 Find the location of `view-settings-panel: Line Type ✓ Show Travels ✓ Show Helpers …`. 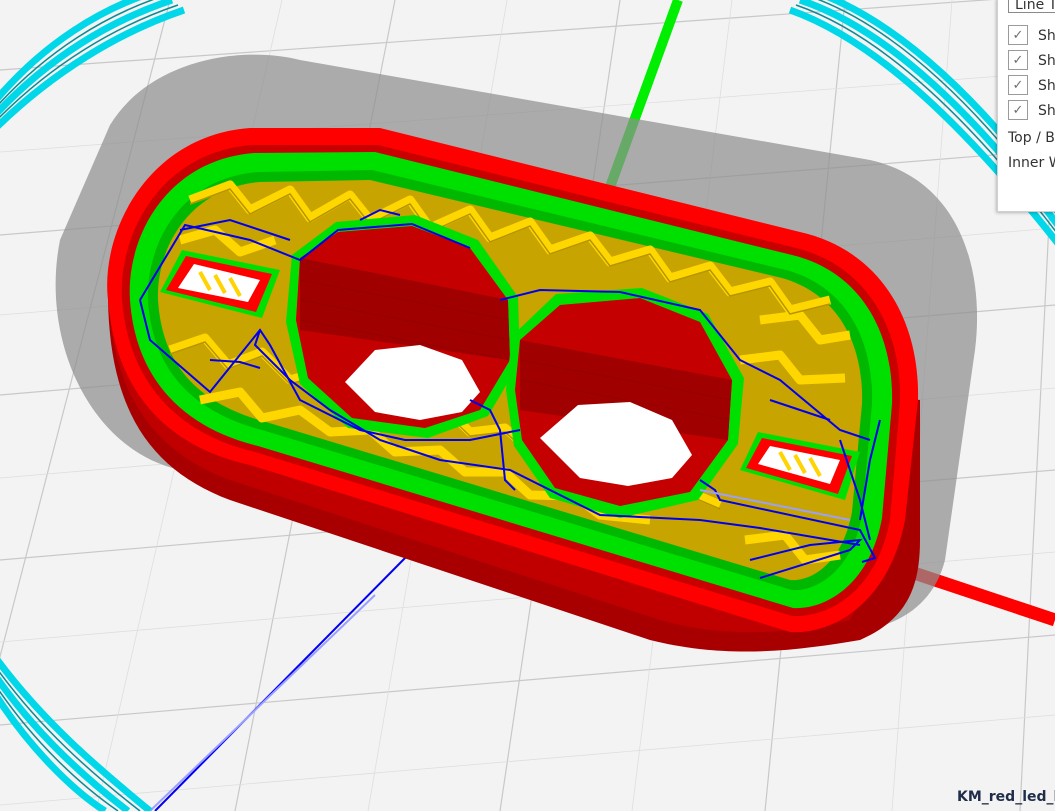

view-settings-panel: Line Type ✓ Show Travels ✓ Show Helpers … is located at coordinates (1026, 106).